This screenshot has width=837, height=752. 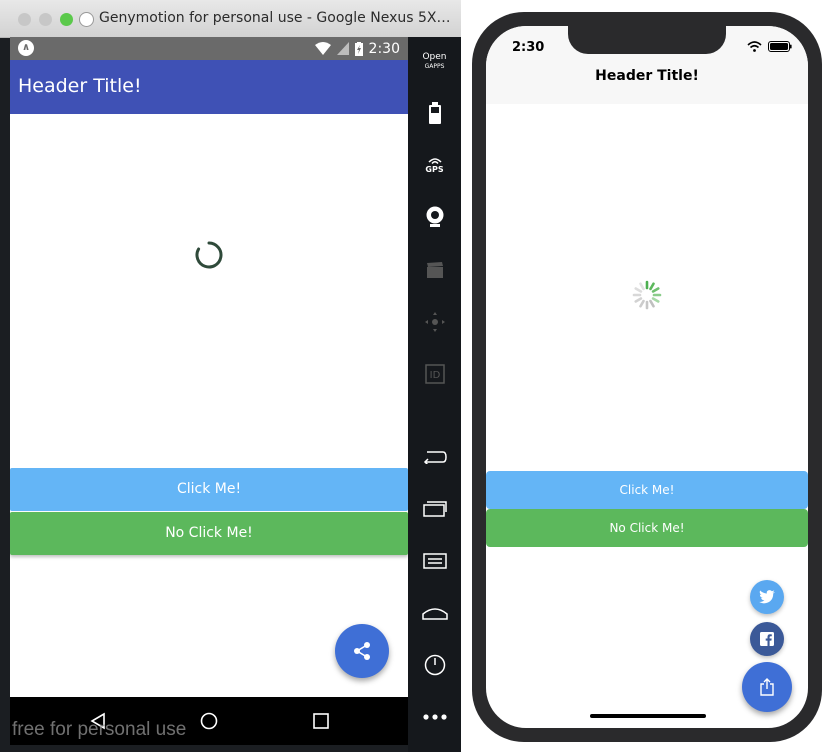 What do you see at coordinates (647, 295) in the screenshot?
I see `ios-activity-indicator-icon` at bounding box center [647, 295].